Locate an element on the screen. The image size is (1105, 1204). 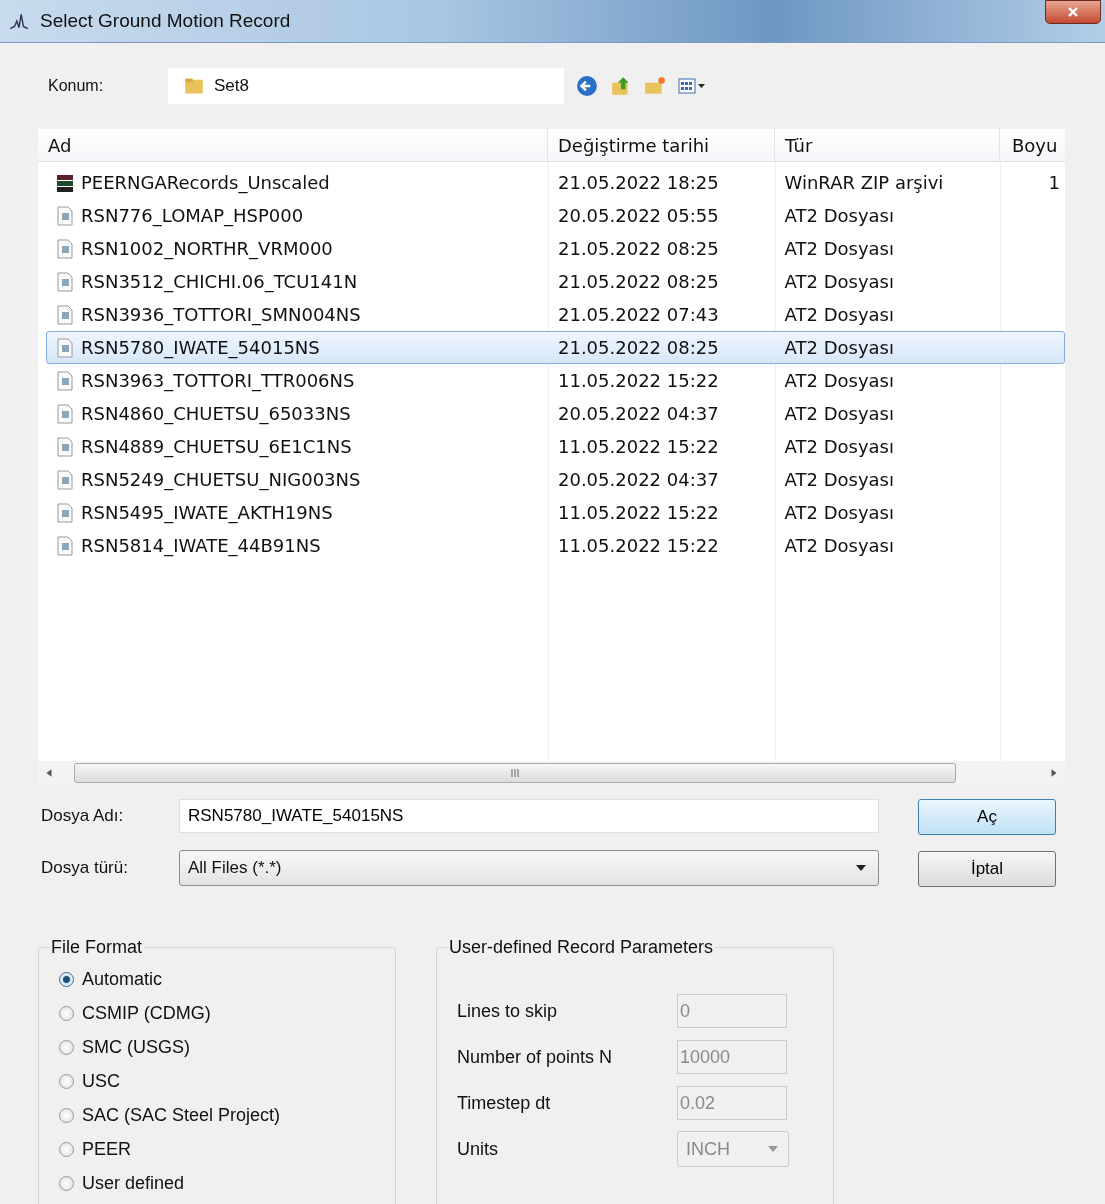
modified-date: 20.05.2022 05:55 is located at coordinates (638, 215).